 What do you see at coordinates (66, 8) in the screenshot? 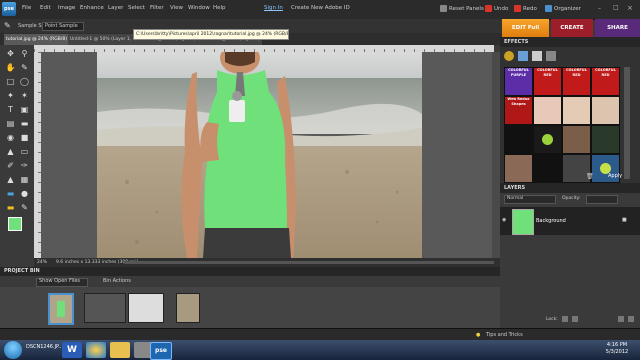
I see `menu-image: Image` at bounding box center [66, 8].